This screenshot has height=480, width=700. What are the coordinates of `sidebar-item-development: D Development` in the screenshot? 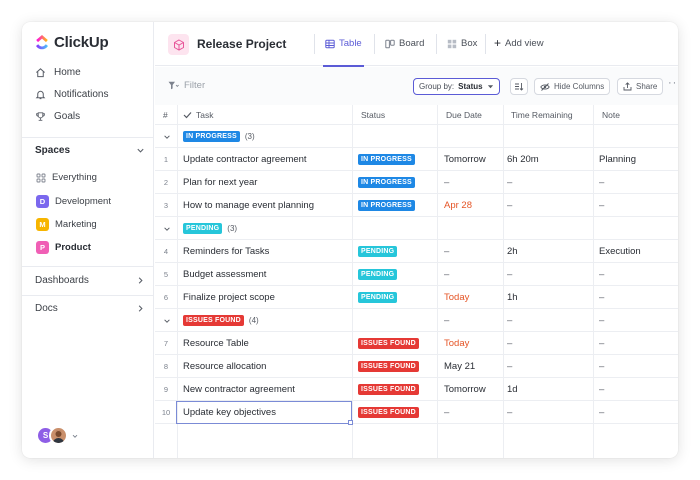 It's located at (73, 201).